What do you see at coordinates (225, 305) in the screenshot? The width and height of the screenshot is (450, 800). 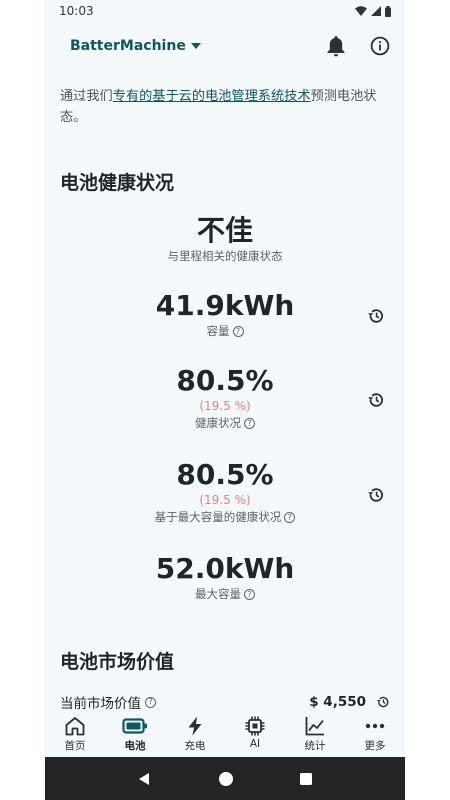 I see `capacity-value: 41.9kWh` at bounding box center [225, 305].